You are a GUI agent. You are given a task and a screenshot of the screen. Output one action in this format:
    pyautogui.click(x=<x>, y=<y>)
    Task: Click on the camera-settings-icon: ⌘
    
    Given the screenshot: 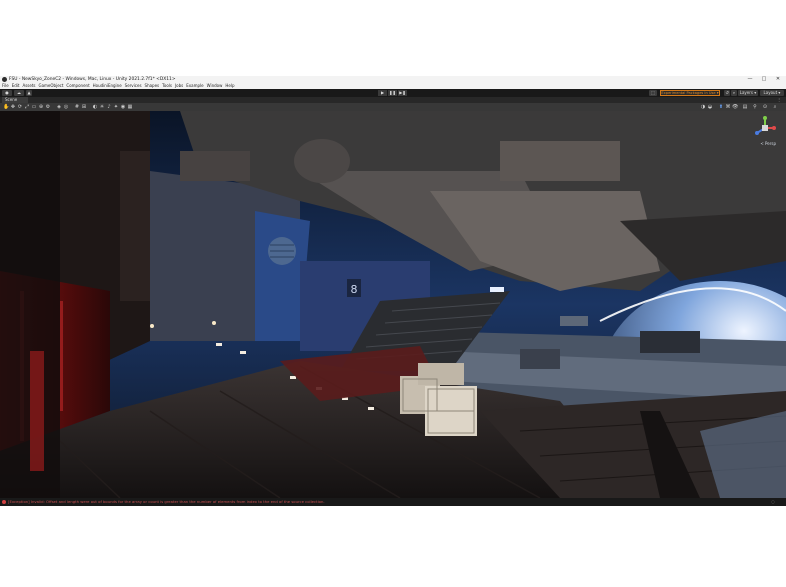 What is the action you would take?
    pyautogui.click(x=728, y=107)
    